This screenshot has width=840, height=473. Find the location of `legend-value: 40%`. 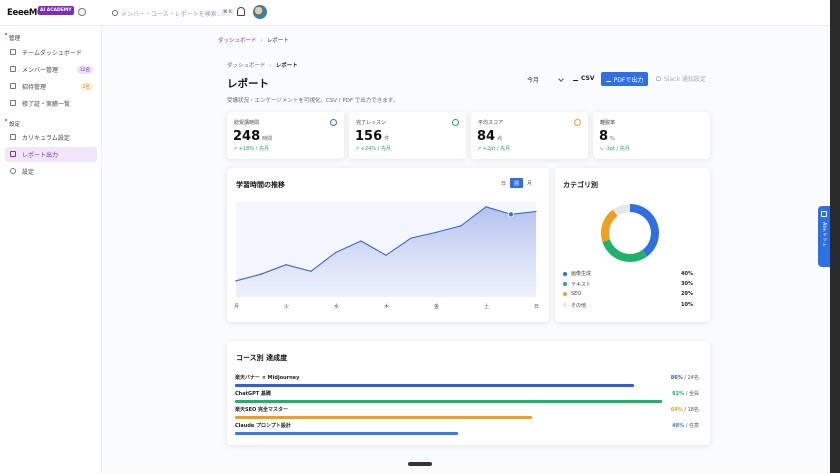

legend-value: 40% is located at coordinates (687, 273).